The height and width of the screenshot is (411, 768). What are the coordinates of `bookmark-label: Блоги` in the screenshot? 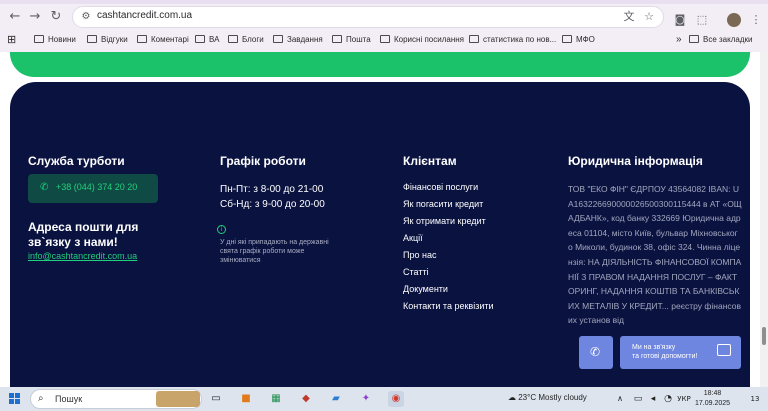 It's located at (253, 39).